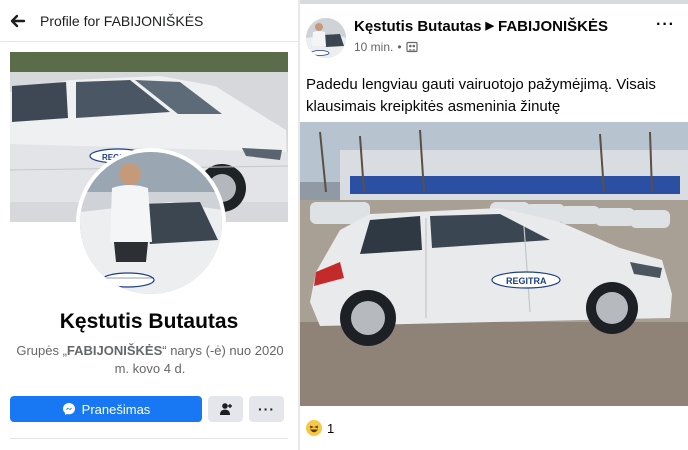 This screenshot has height=450, width=688. I want to click on more-options-button: ···, so click(266, 409).